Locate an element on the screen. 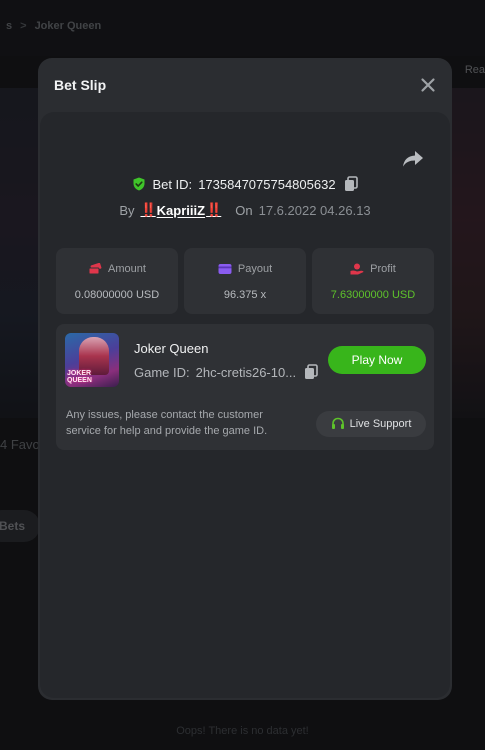  game-thumbnail: JOKER QUEEN is located at coordinates (92, 360).